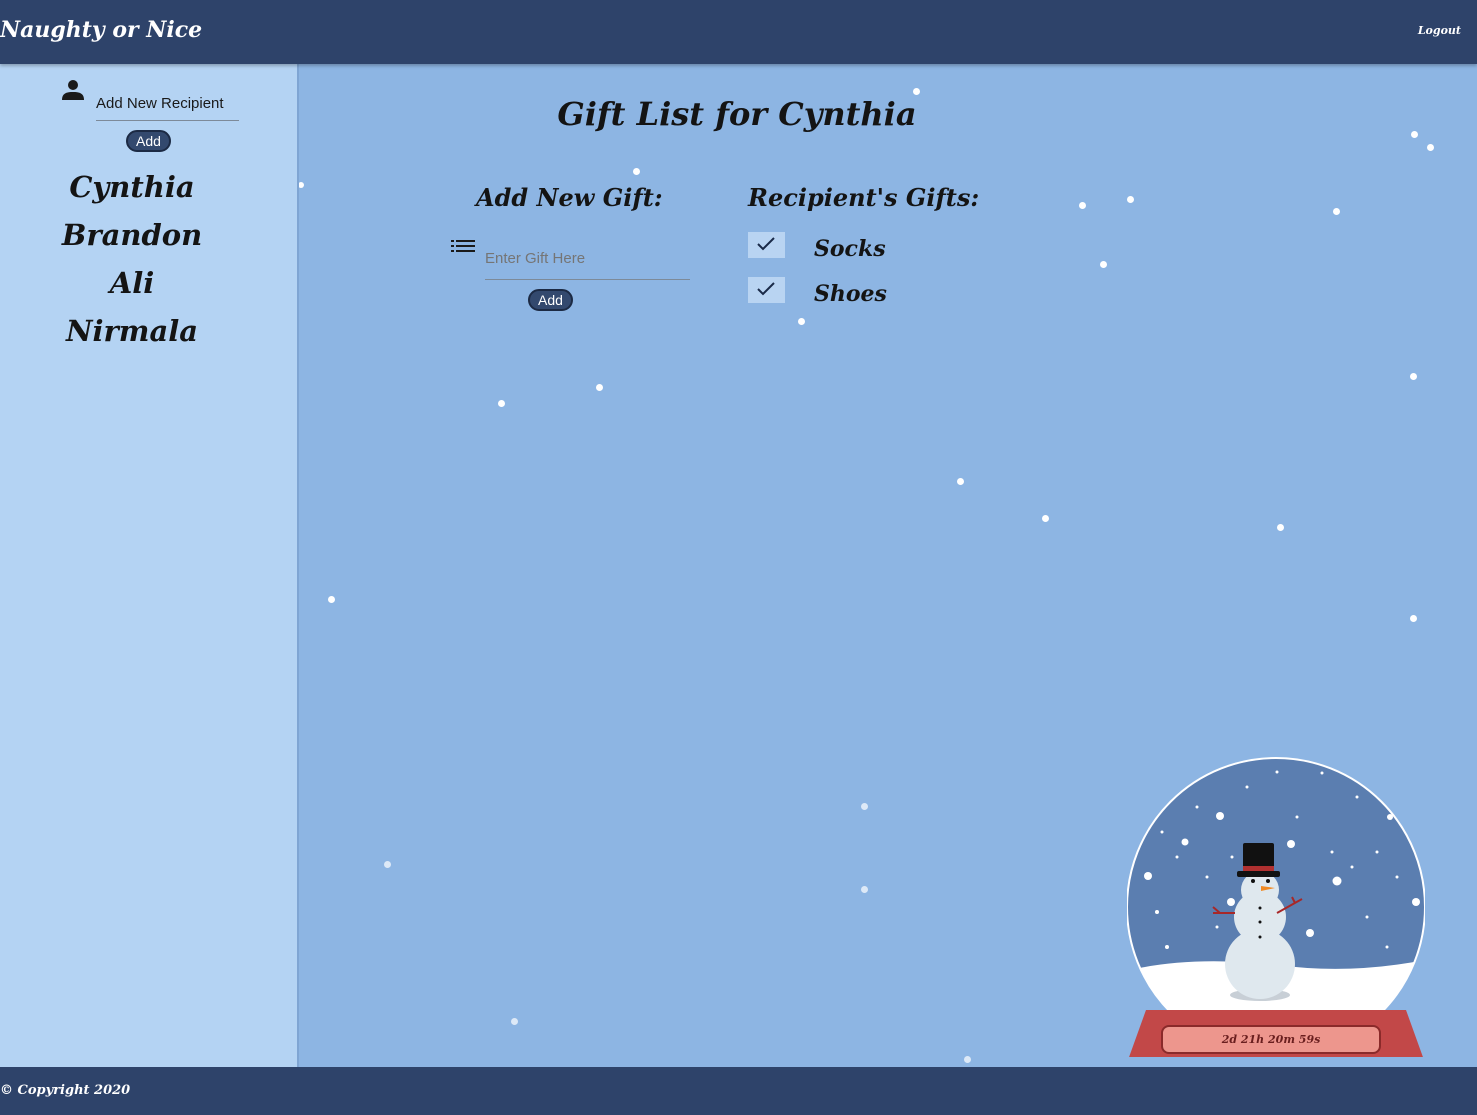  I want to click on top-navbar: Naughty or Nice Logout, so click(738, 32).